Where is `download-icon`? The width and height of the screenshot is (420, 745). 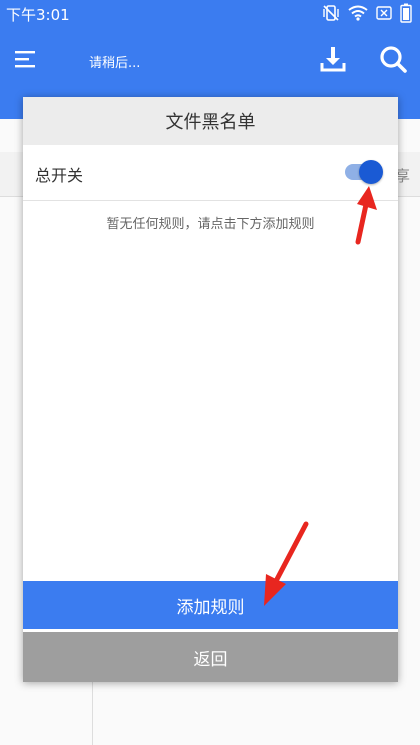 download-icon is located at coordinates (333, 59).